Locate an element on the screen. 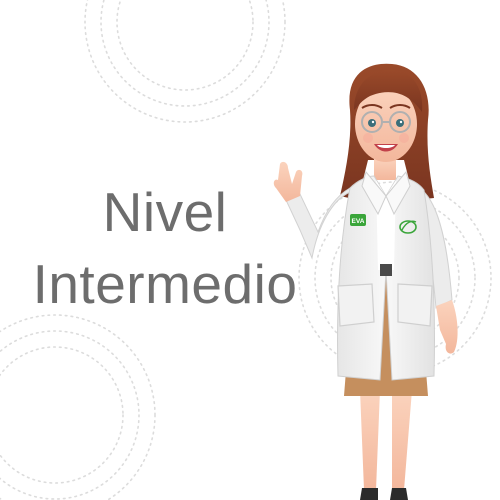 The image size is (500, 500). left-leg is located at coordinates (370, 440).